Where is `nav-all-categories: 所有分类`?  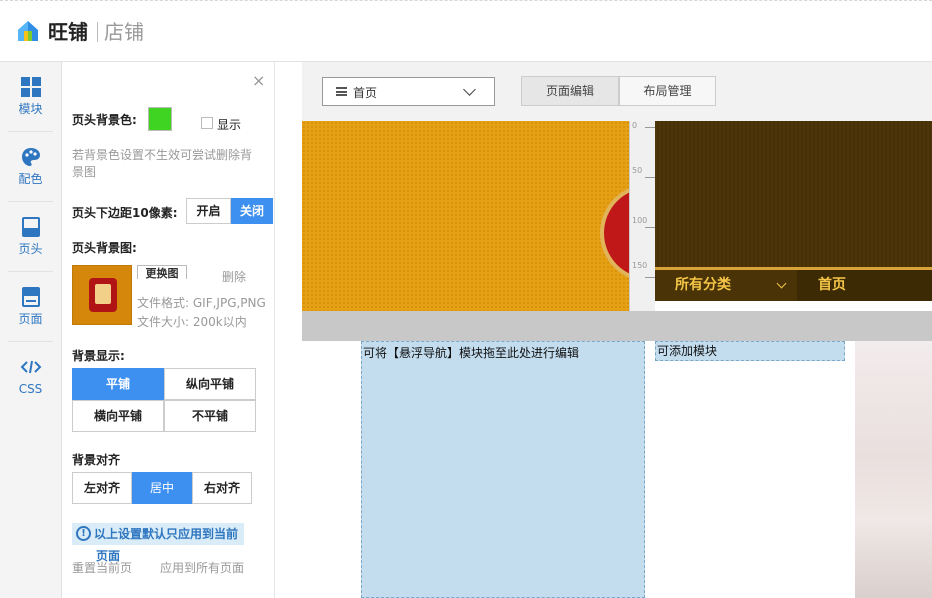
nav-all-categories: 所有分类 is located at coordinates (726, 285).